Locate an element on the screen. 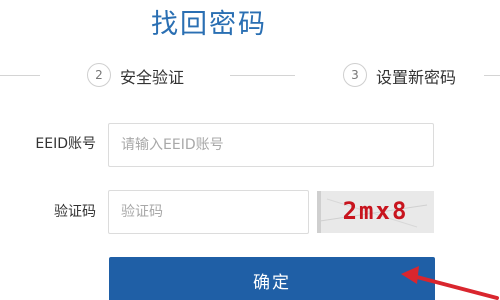  step-2-label: 安全验证 is located at coordinates (152, 77).